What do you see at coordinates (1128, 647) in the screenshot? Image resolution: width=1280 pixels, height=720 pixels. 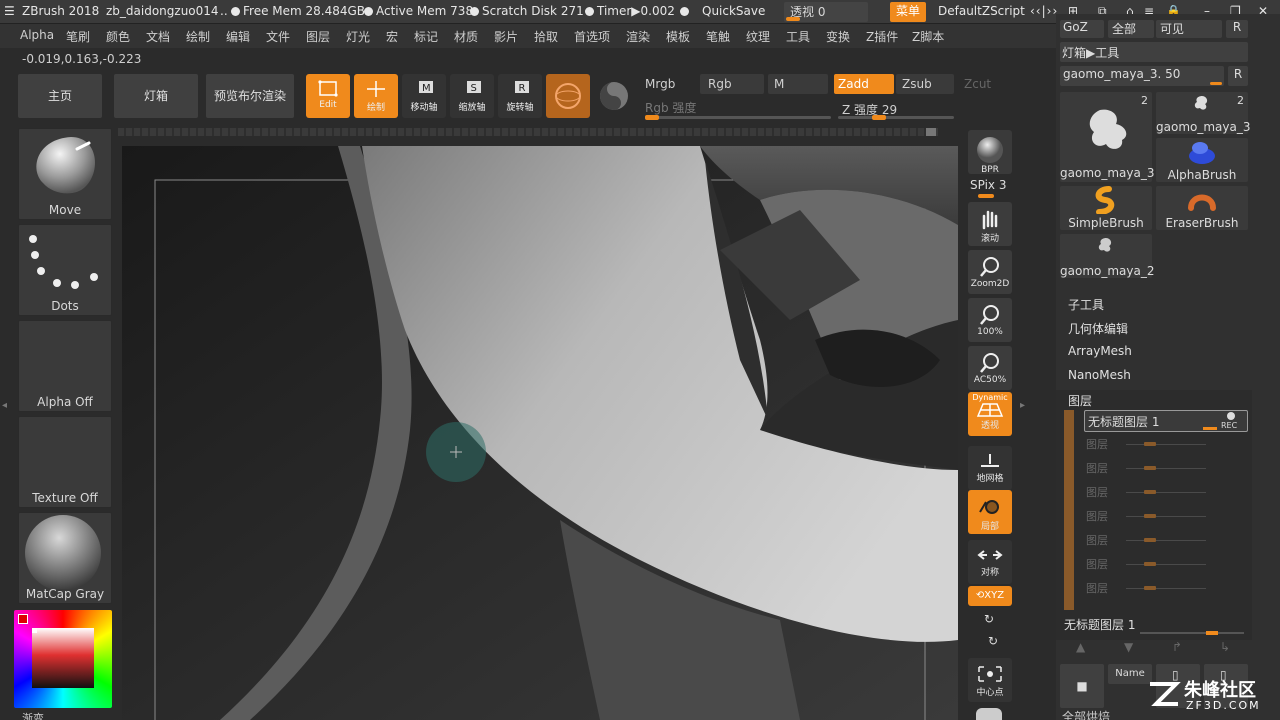 I see `layer-down-icon: ▼` at bounding box center [1128, 647].